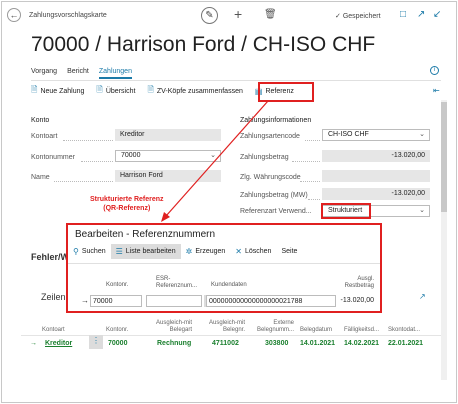 The width and height of the screenshot is (458, 404). What do you see at coordinates (169, 327) in the screenshot?
I see `col-ausgleich-belegart: Ausgleich-mit Belegart` at bounding box center [169, 327].